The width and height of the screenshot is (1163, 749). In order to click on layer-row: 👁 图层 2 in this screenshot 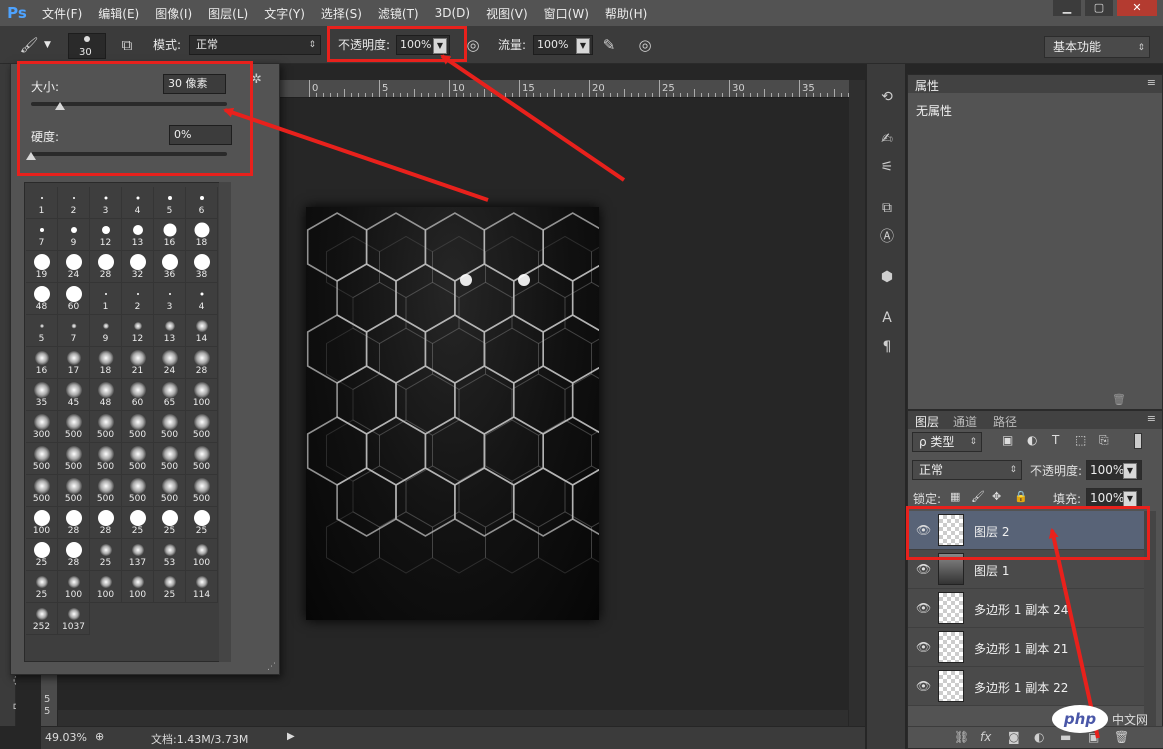, I will do `click(1026, 530)`.